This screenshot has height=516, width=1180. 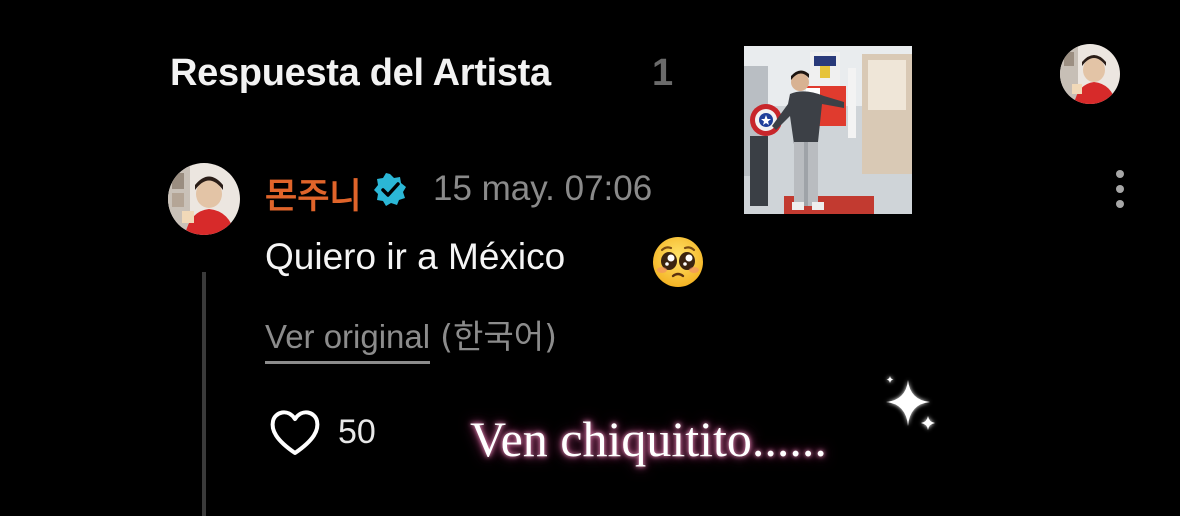 I want to click on reply-count: 1, so click(x=663, y=73).